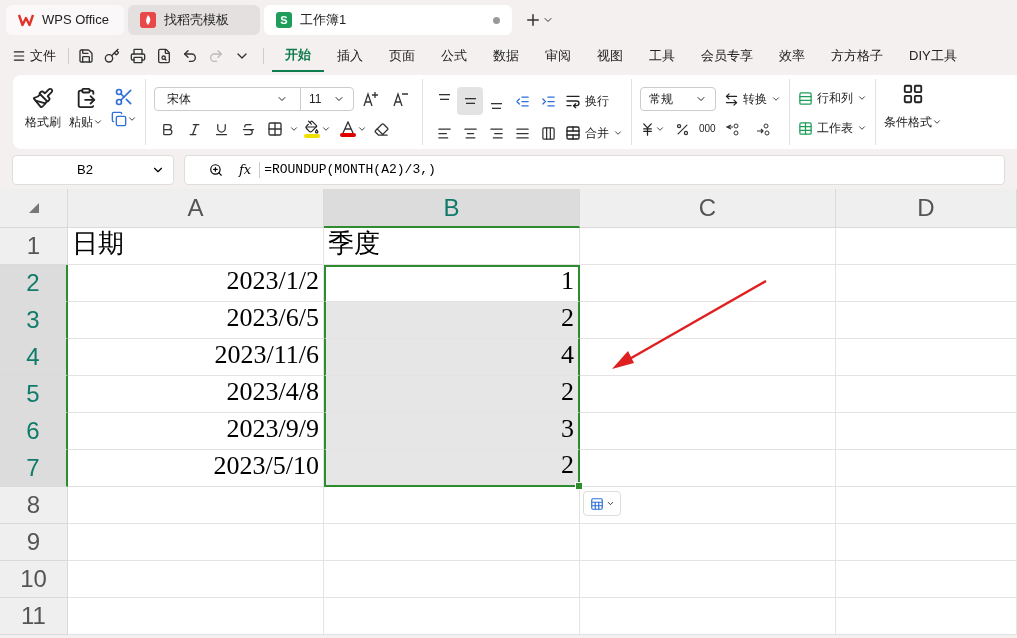  I want to click on row-header: 8, so click(34, 505).